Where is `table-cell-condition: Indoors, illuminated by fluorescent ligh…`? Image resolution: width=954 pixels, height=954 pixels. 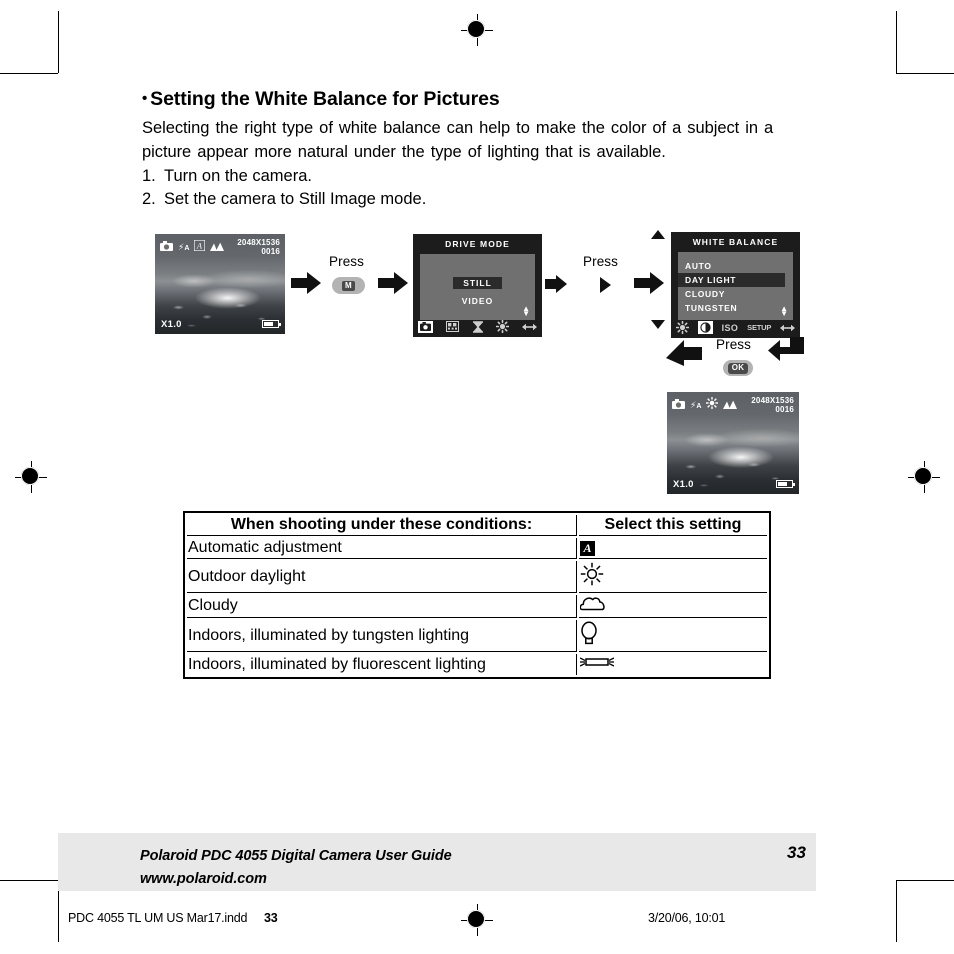 table-cell-condition: Indoors, illuminated by fluorescent ligh… is located at coordinates (382, 664).